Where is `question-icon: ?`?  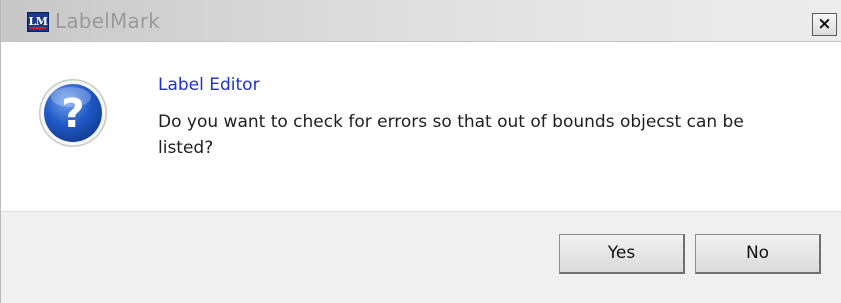
question-icon: ? is located at coordinates (73, 113).